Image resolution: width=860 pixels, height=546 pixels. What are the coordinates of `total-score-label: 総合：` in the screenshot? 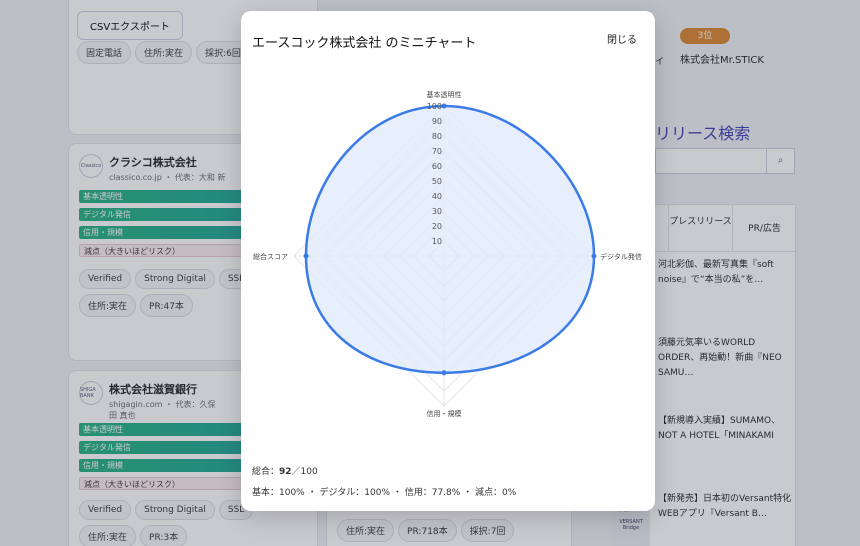 It's located at (266, 472).